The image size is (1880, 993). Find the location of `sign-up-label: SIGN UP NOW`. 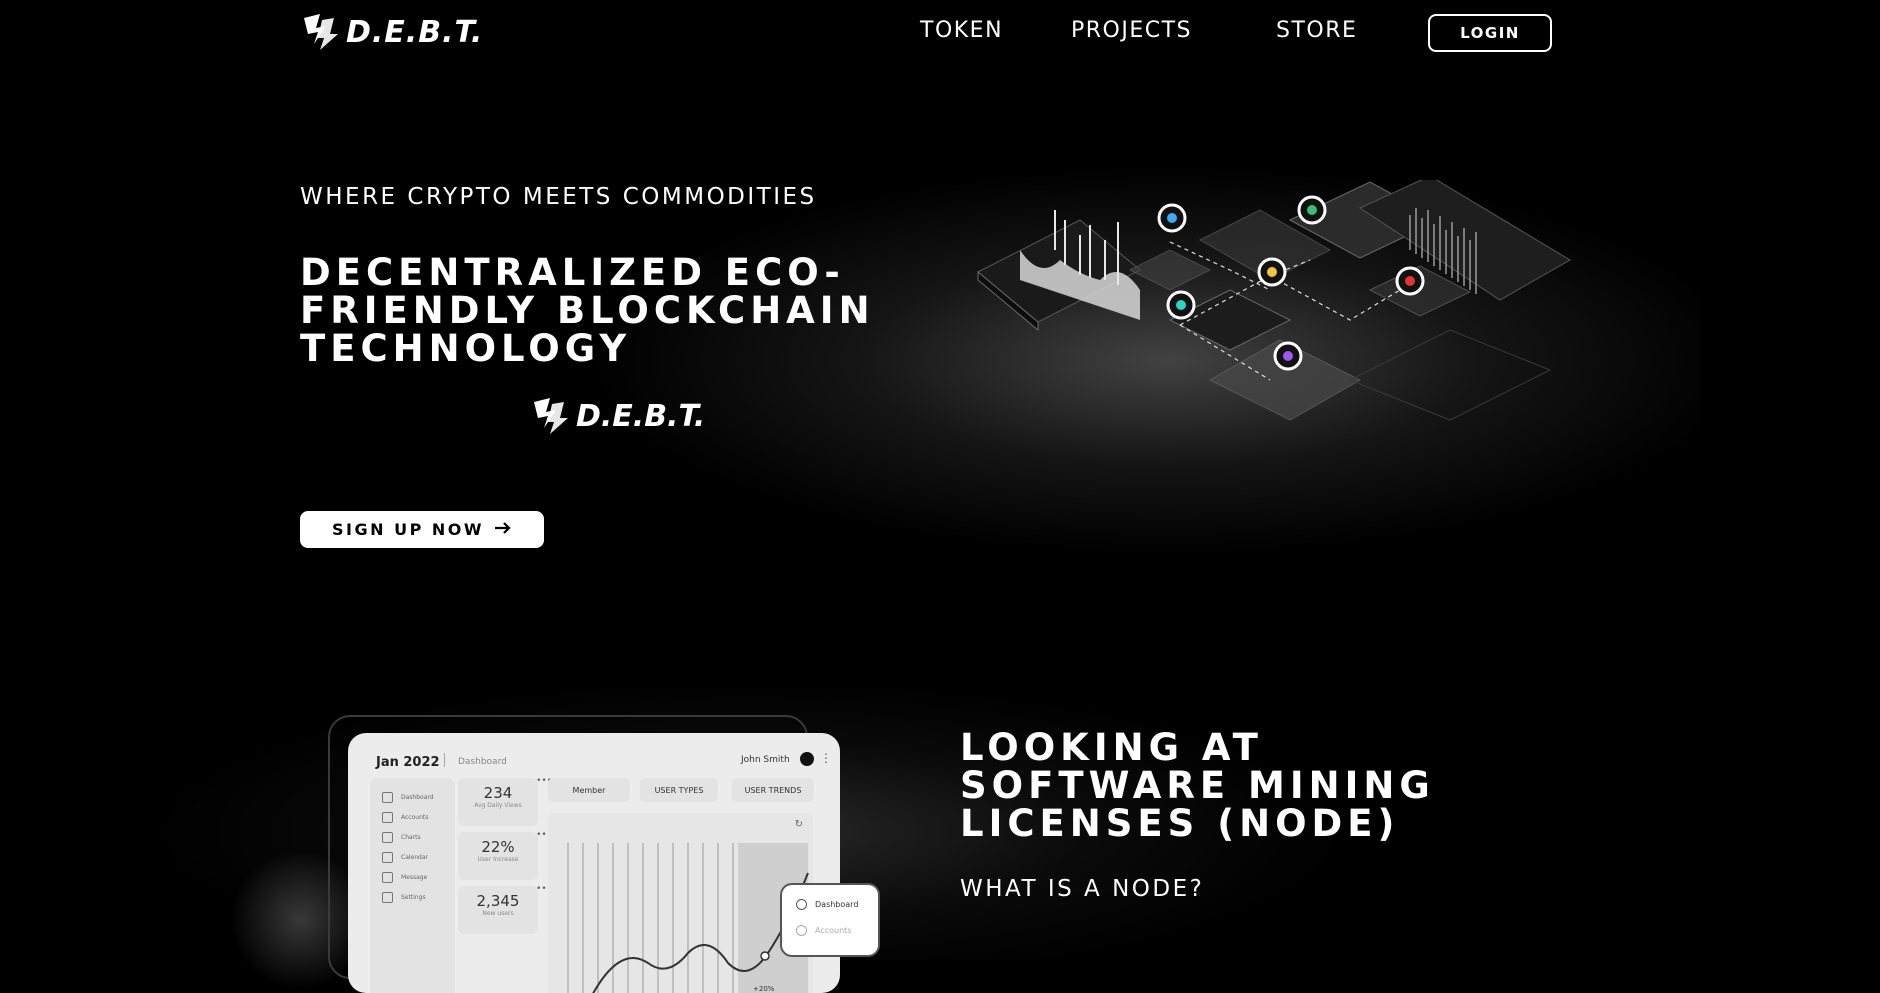

sign-up-label: SIGN UP NOW is located at coordinates (408, 529).